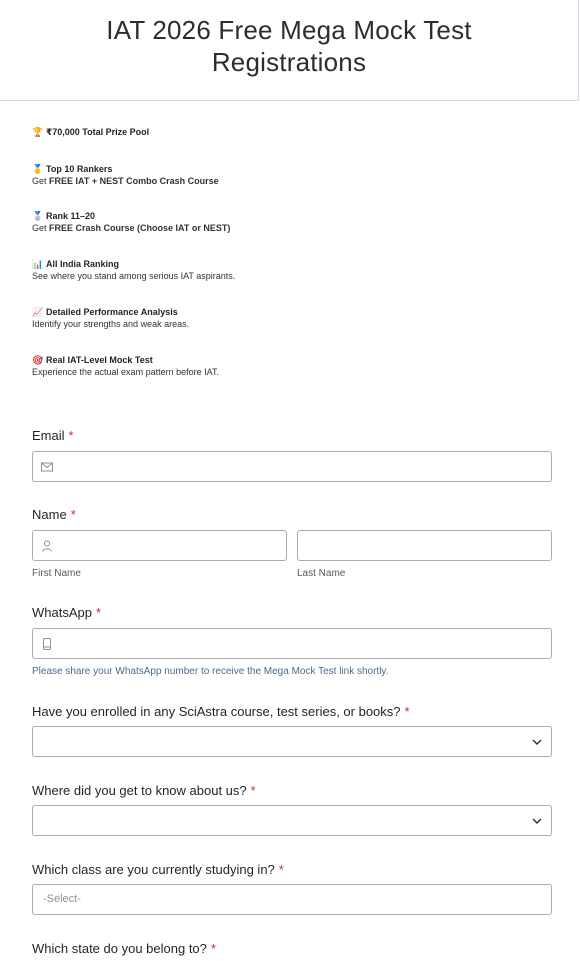 The image size is (580, 961). Describe the element at coordinates (38, 312) in the screenshot. I see `trend-chart-icon: 📈` at that location.